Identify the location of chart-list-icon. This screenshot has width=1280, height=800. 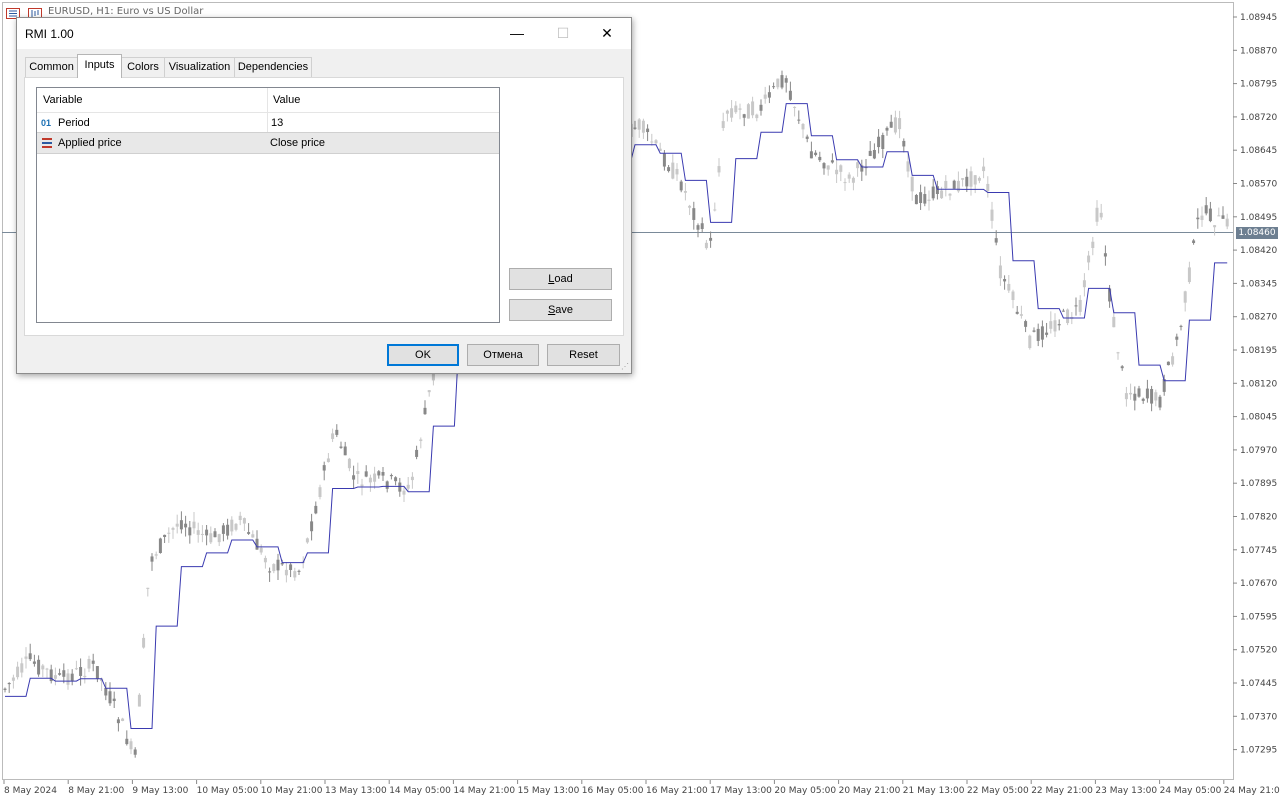
(13, 12).